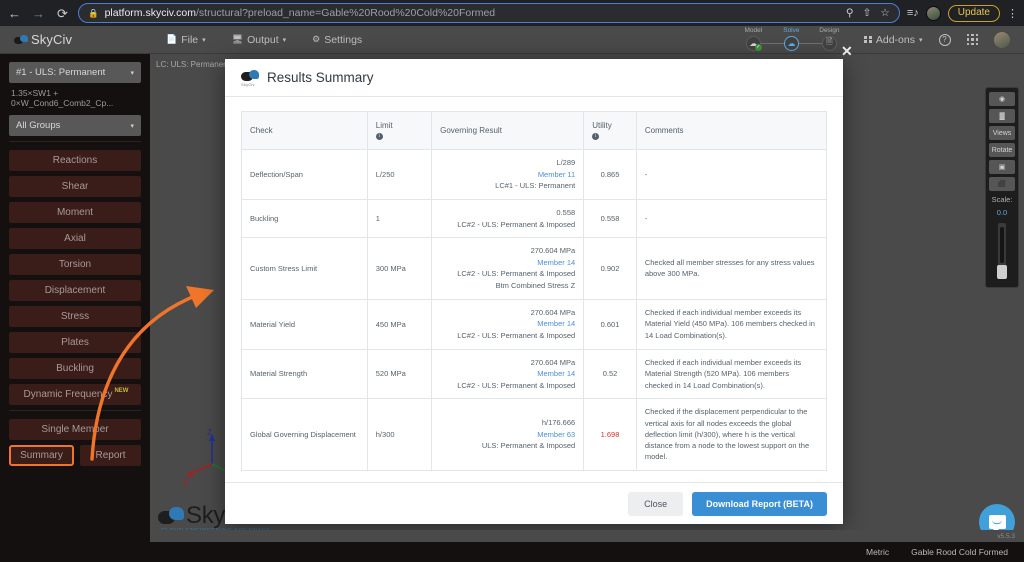 Image resolution: width=1024 pixels, height=562 pixels. I want to click on menu-file: 📄 File ▾, so click(186, 40).